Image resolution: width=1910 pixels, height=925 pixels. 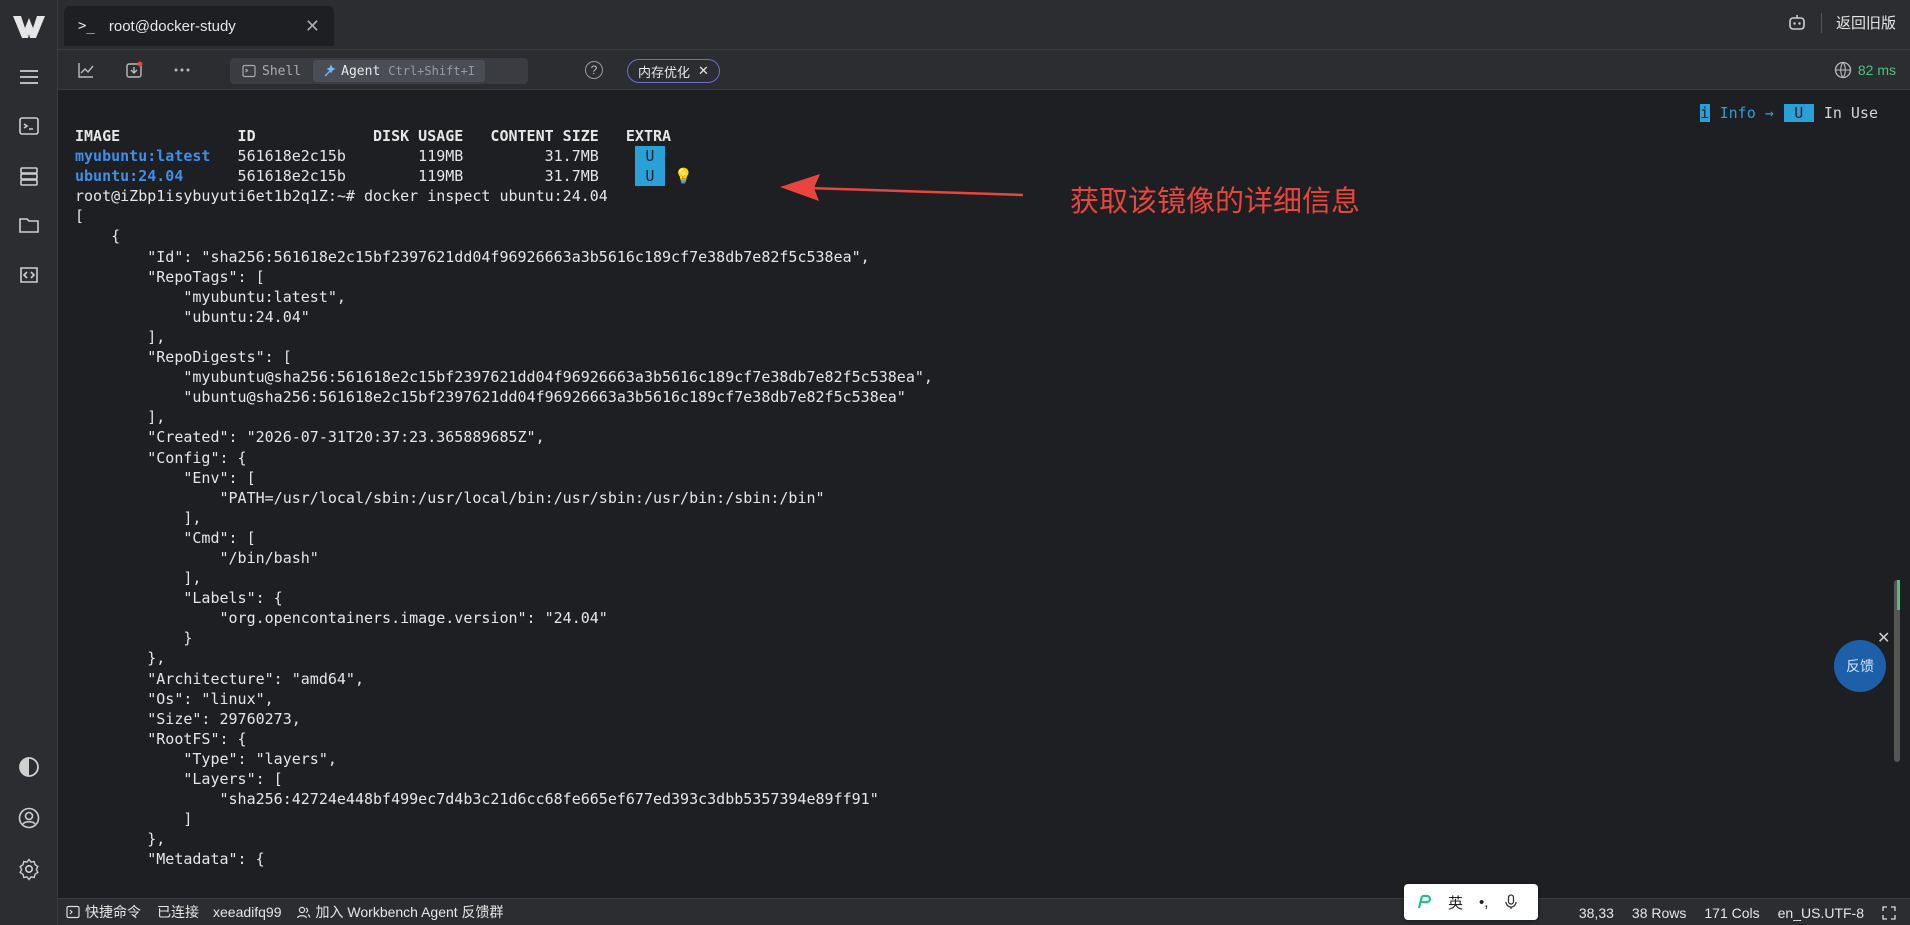 I want to click on globe-icon, so click(x=1843, y=70).